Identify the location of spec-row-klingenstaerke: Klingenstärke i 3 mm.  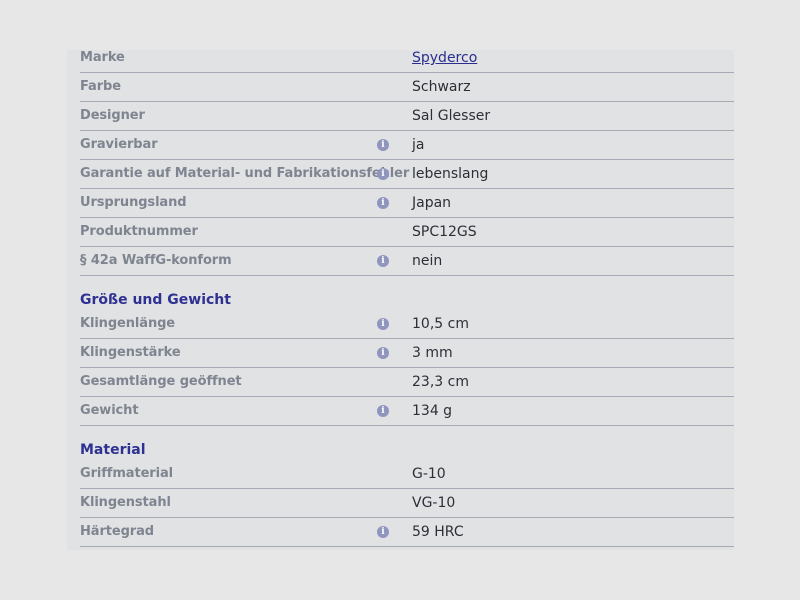
(407, 353).